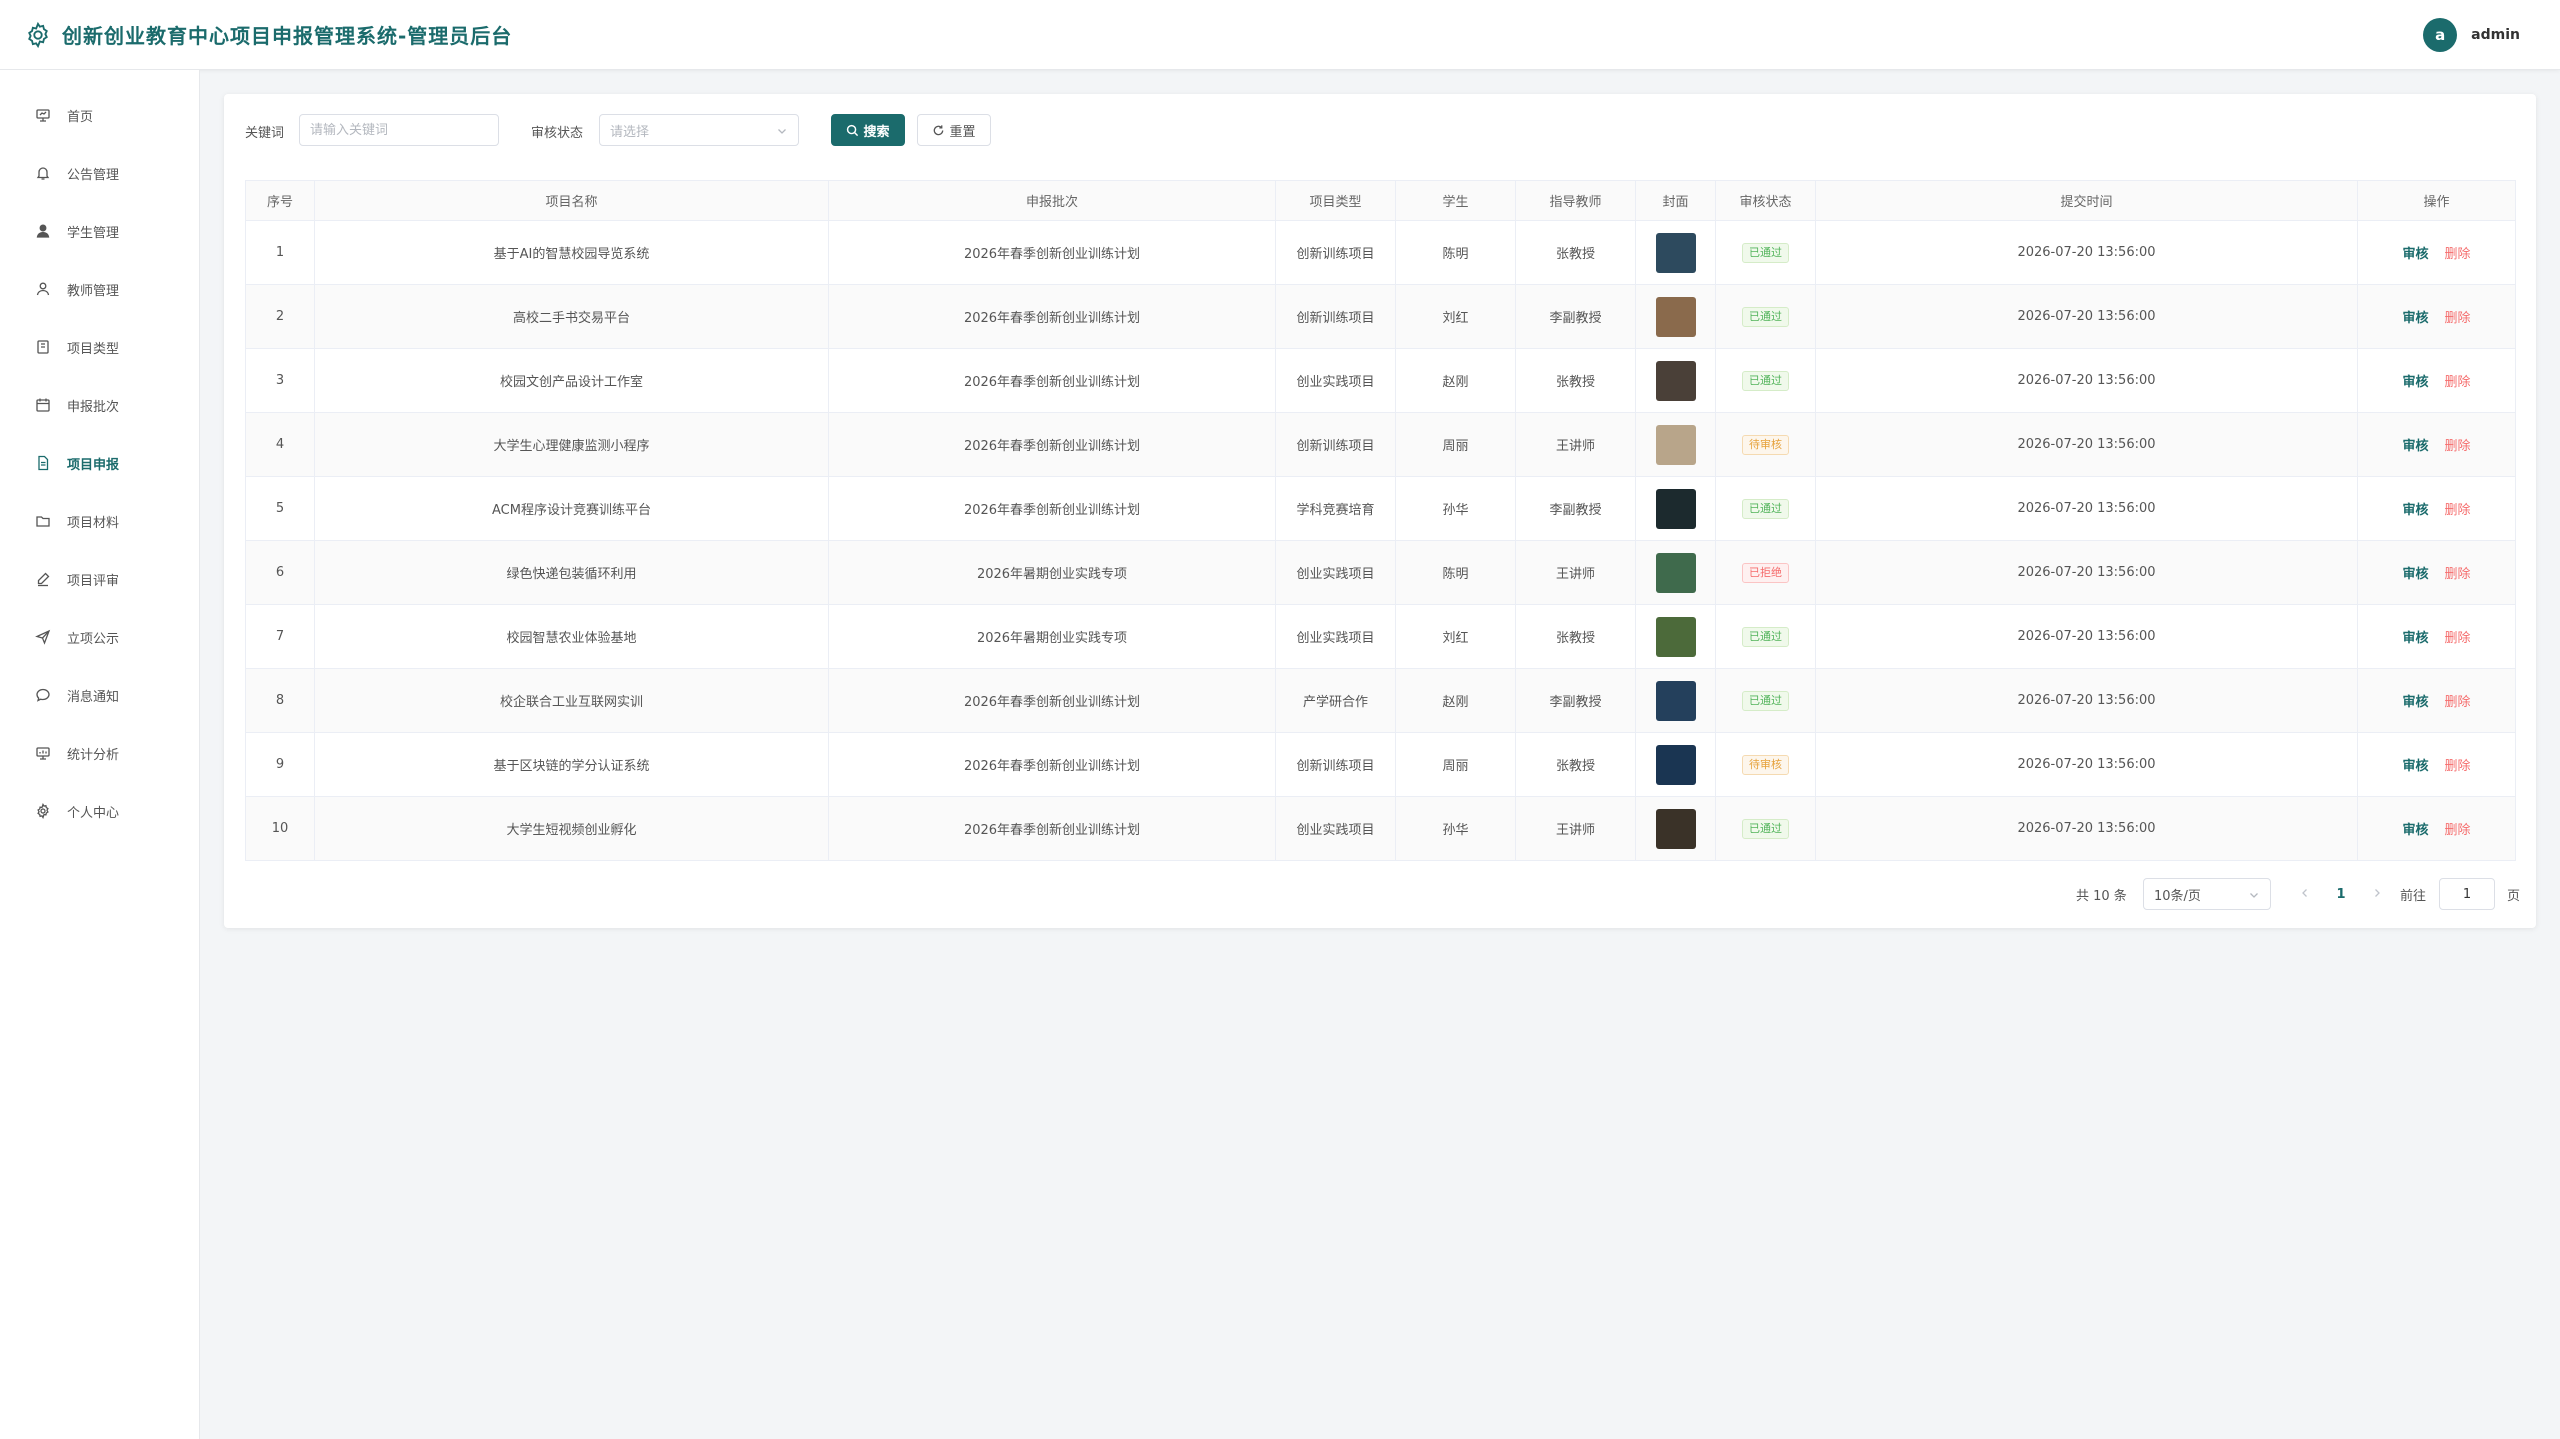 The height and width of the screenshot is (1439, 2560). I want to click on sidebar-item-project-apply: 项目申报, so click(99, 463).